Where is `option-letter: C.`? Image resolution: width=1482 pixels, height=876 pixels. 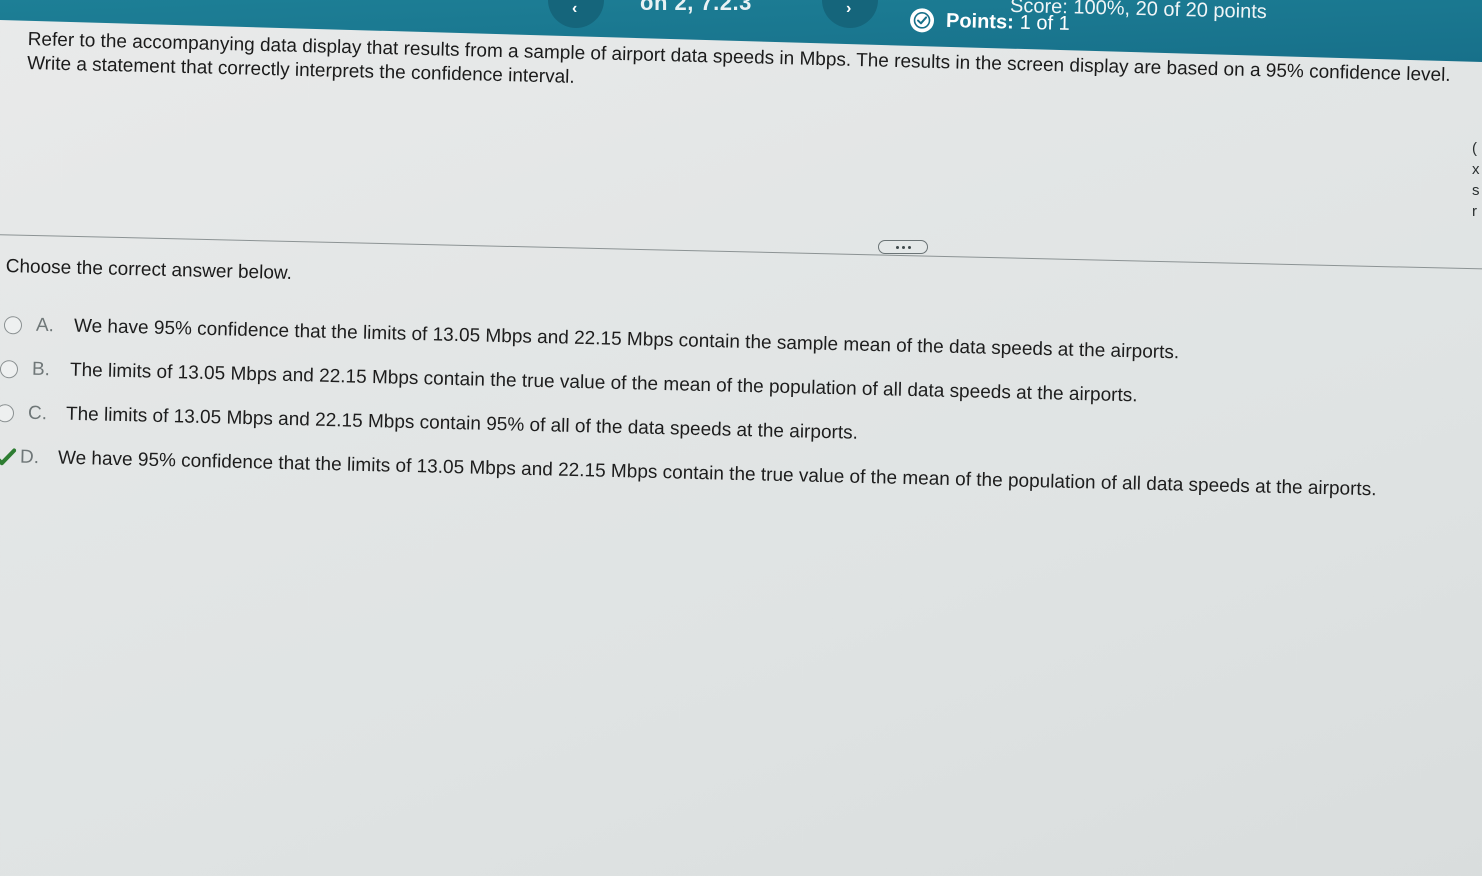 option-letter: C. is located at coordinates (37, 413).